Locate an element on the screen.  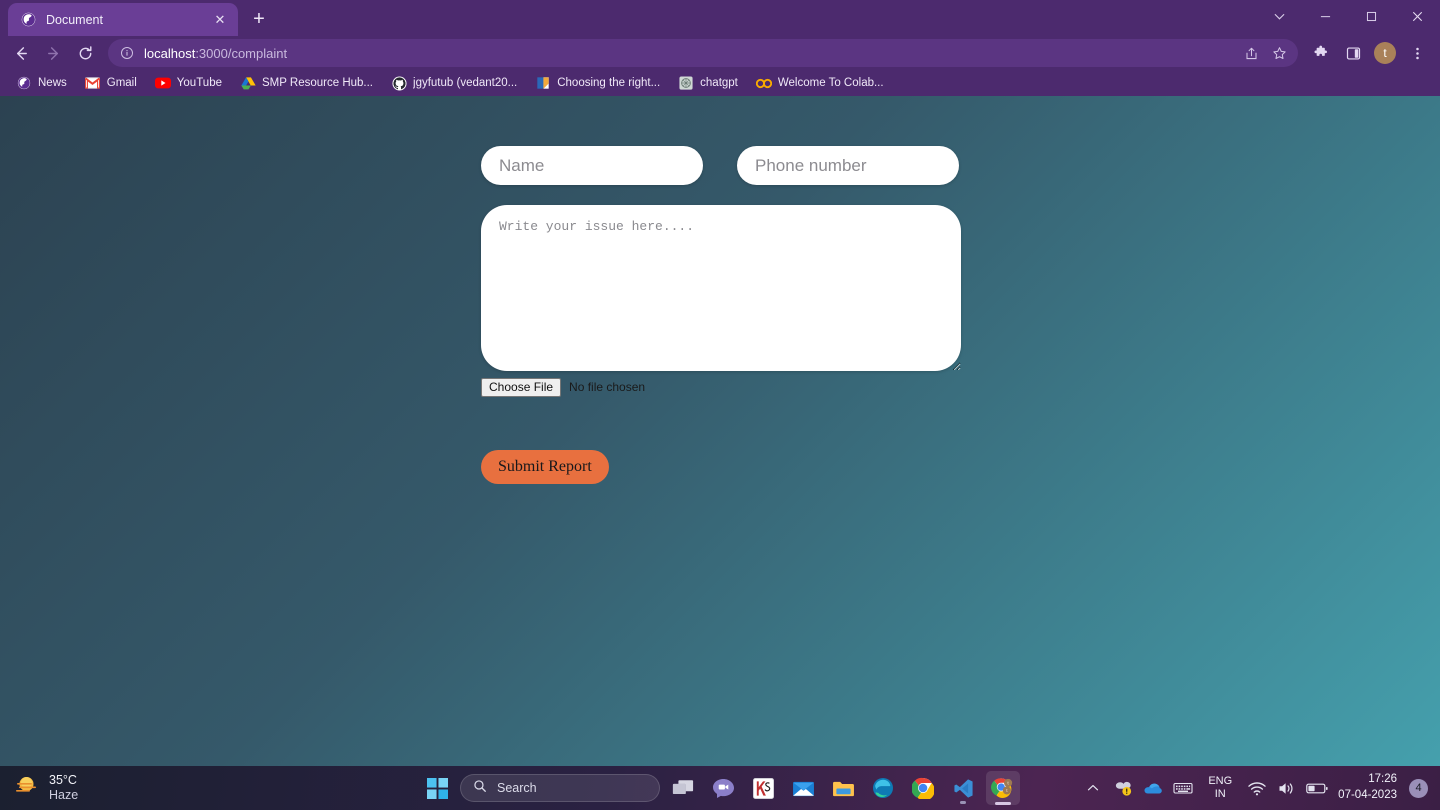
url-path: :3000/complaint is located at coordinates (241, 53).